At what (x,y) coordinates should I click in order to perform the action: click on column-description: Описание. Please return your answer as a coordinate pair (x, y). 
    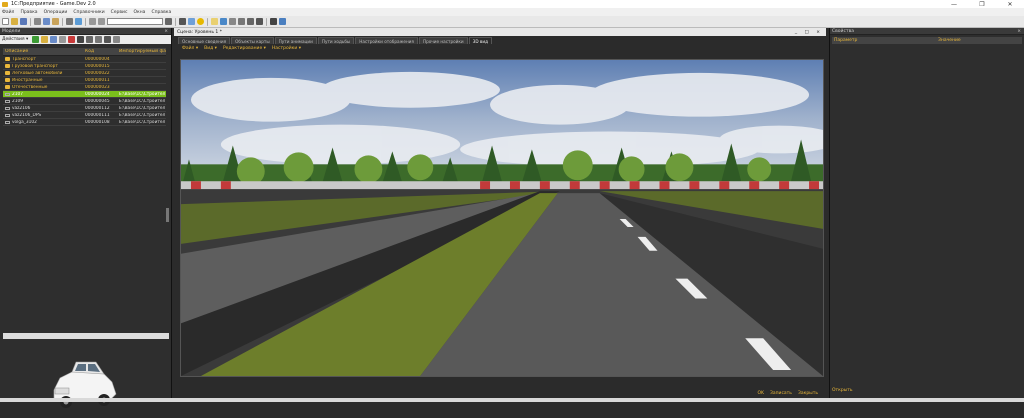
    Looking at the image, I should click on (43, 51).